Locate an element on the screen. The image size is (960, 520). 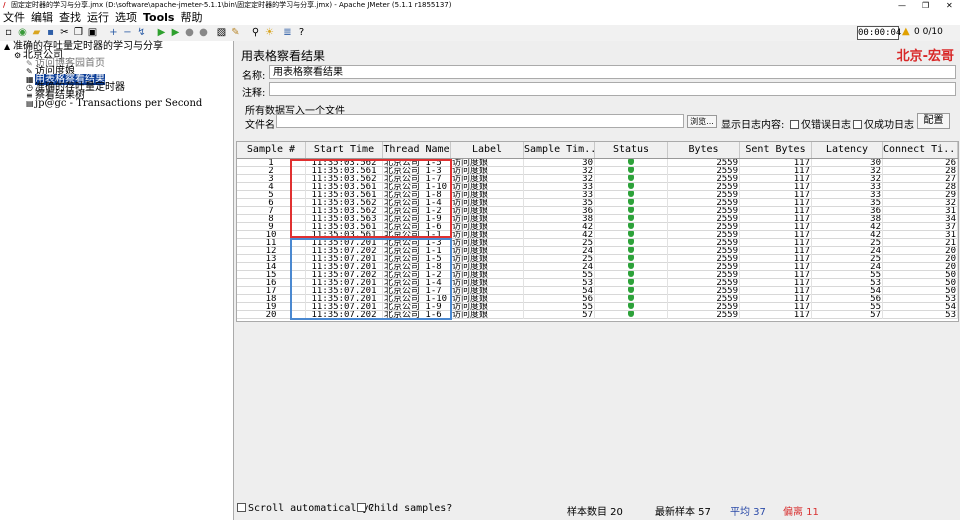
maximize-icon: ❐ is located at coordinates (925, 5).